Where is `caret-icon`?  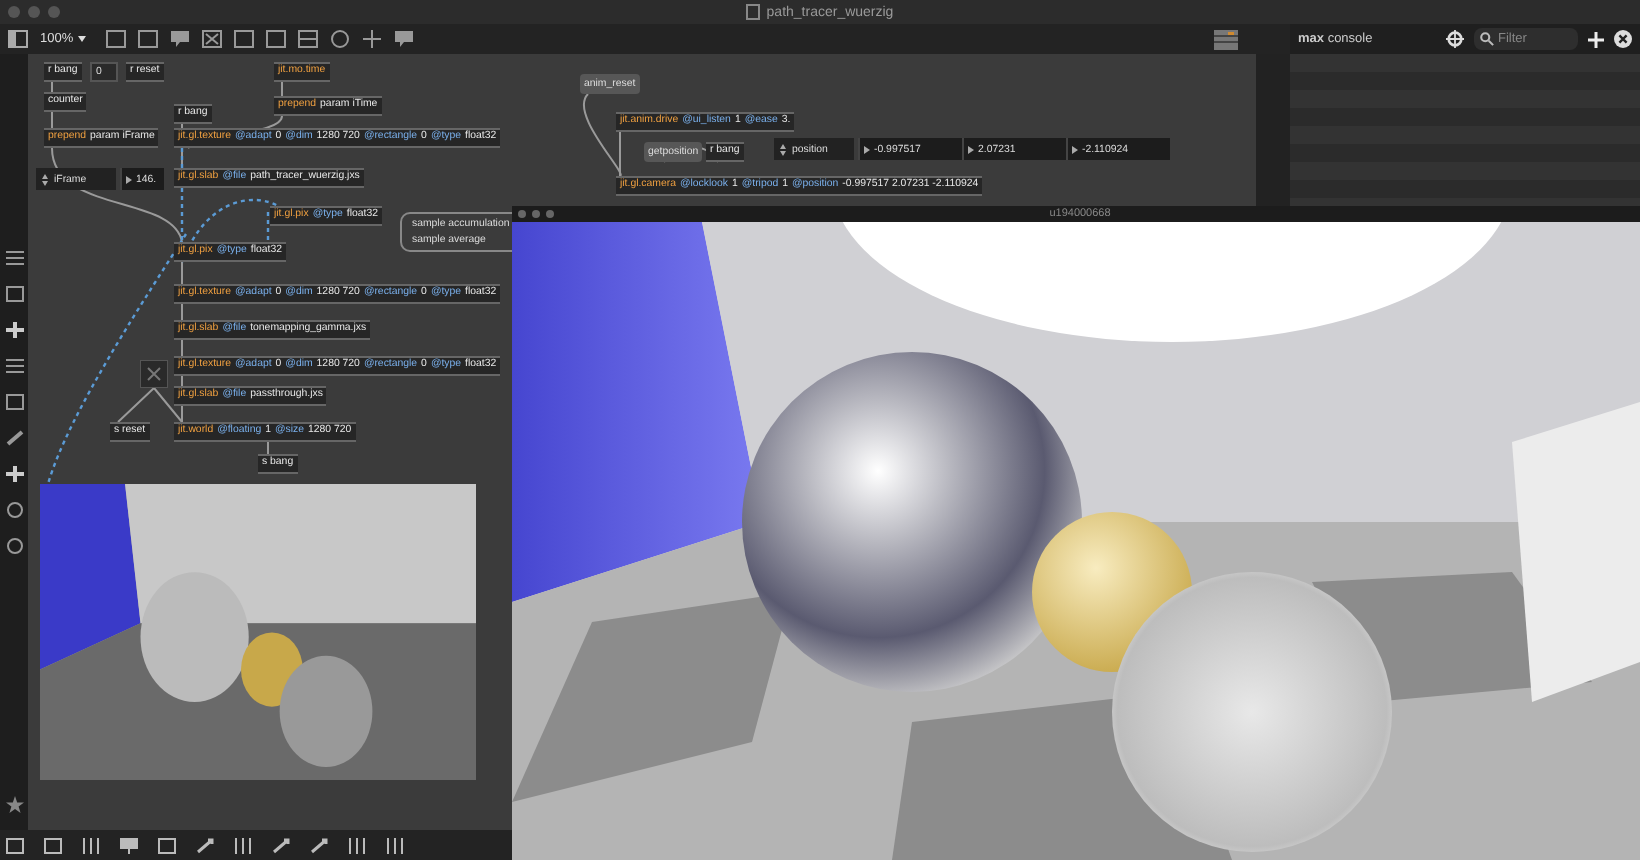
caret-icon is located at coordinates (81, 39).